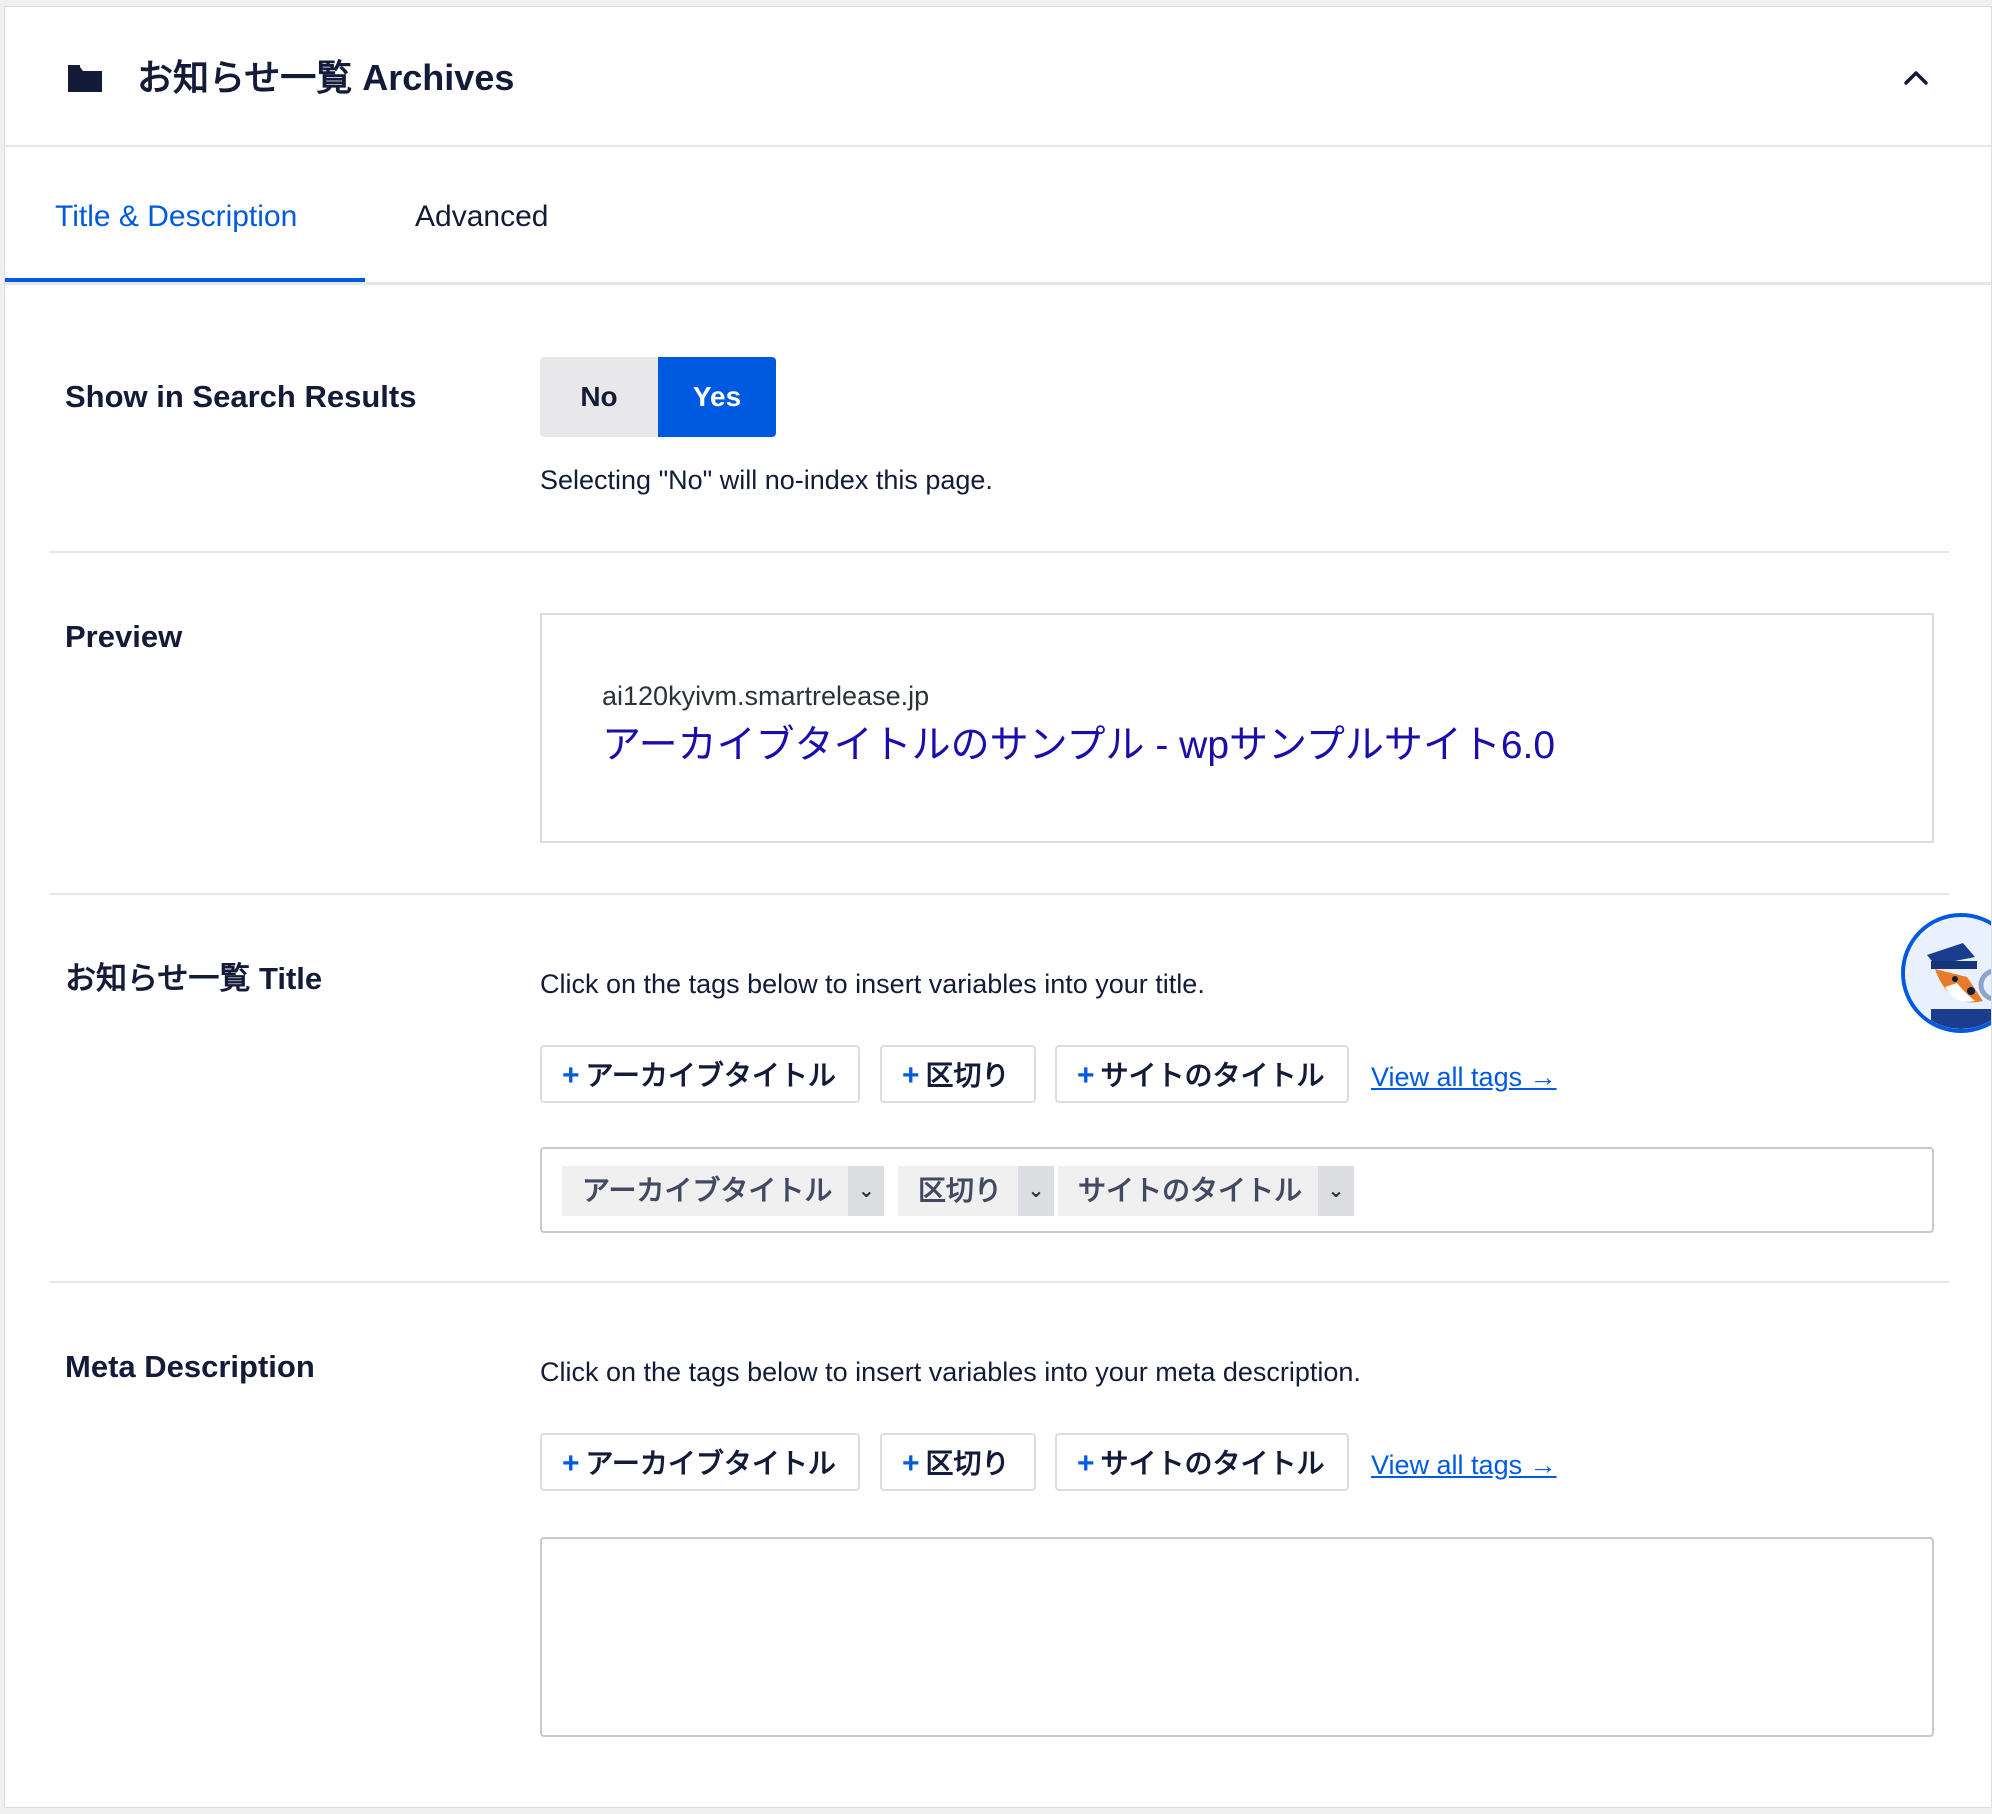 The width and height of the screenshot is (1992, 1814). I want to click on toggle-no-button: No, so click(599, 397).